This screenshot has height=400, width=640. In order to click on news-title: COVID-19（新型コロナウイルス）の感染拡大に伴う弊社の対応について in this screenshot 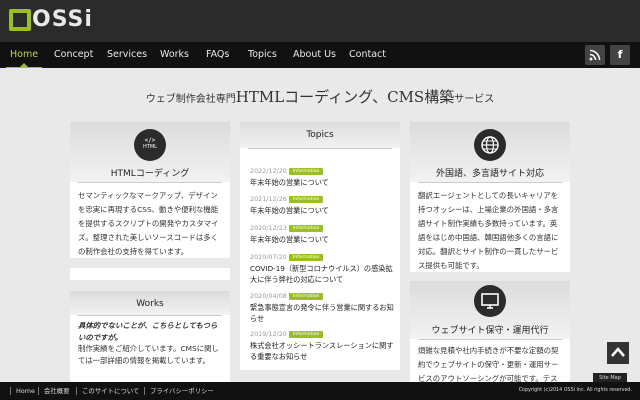, I will do `click(324, 274)`.